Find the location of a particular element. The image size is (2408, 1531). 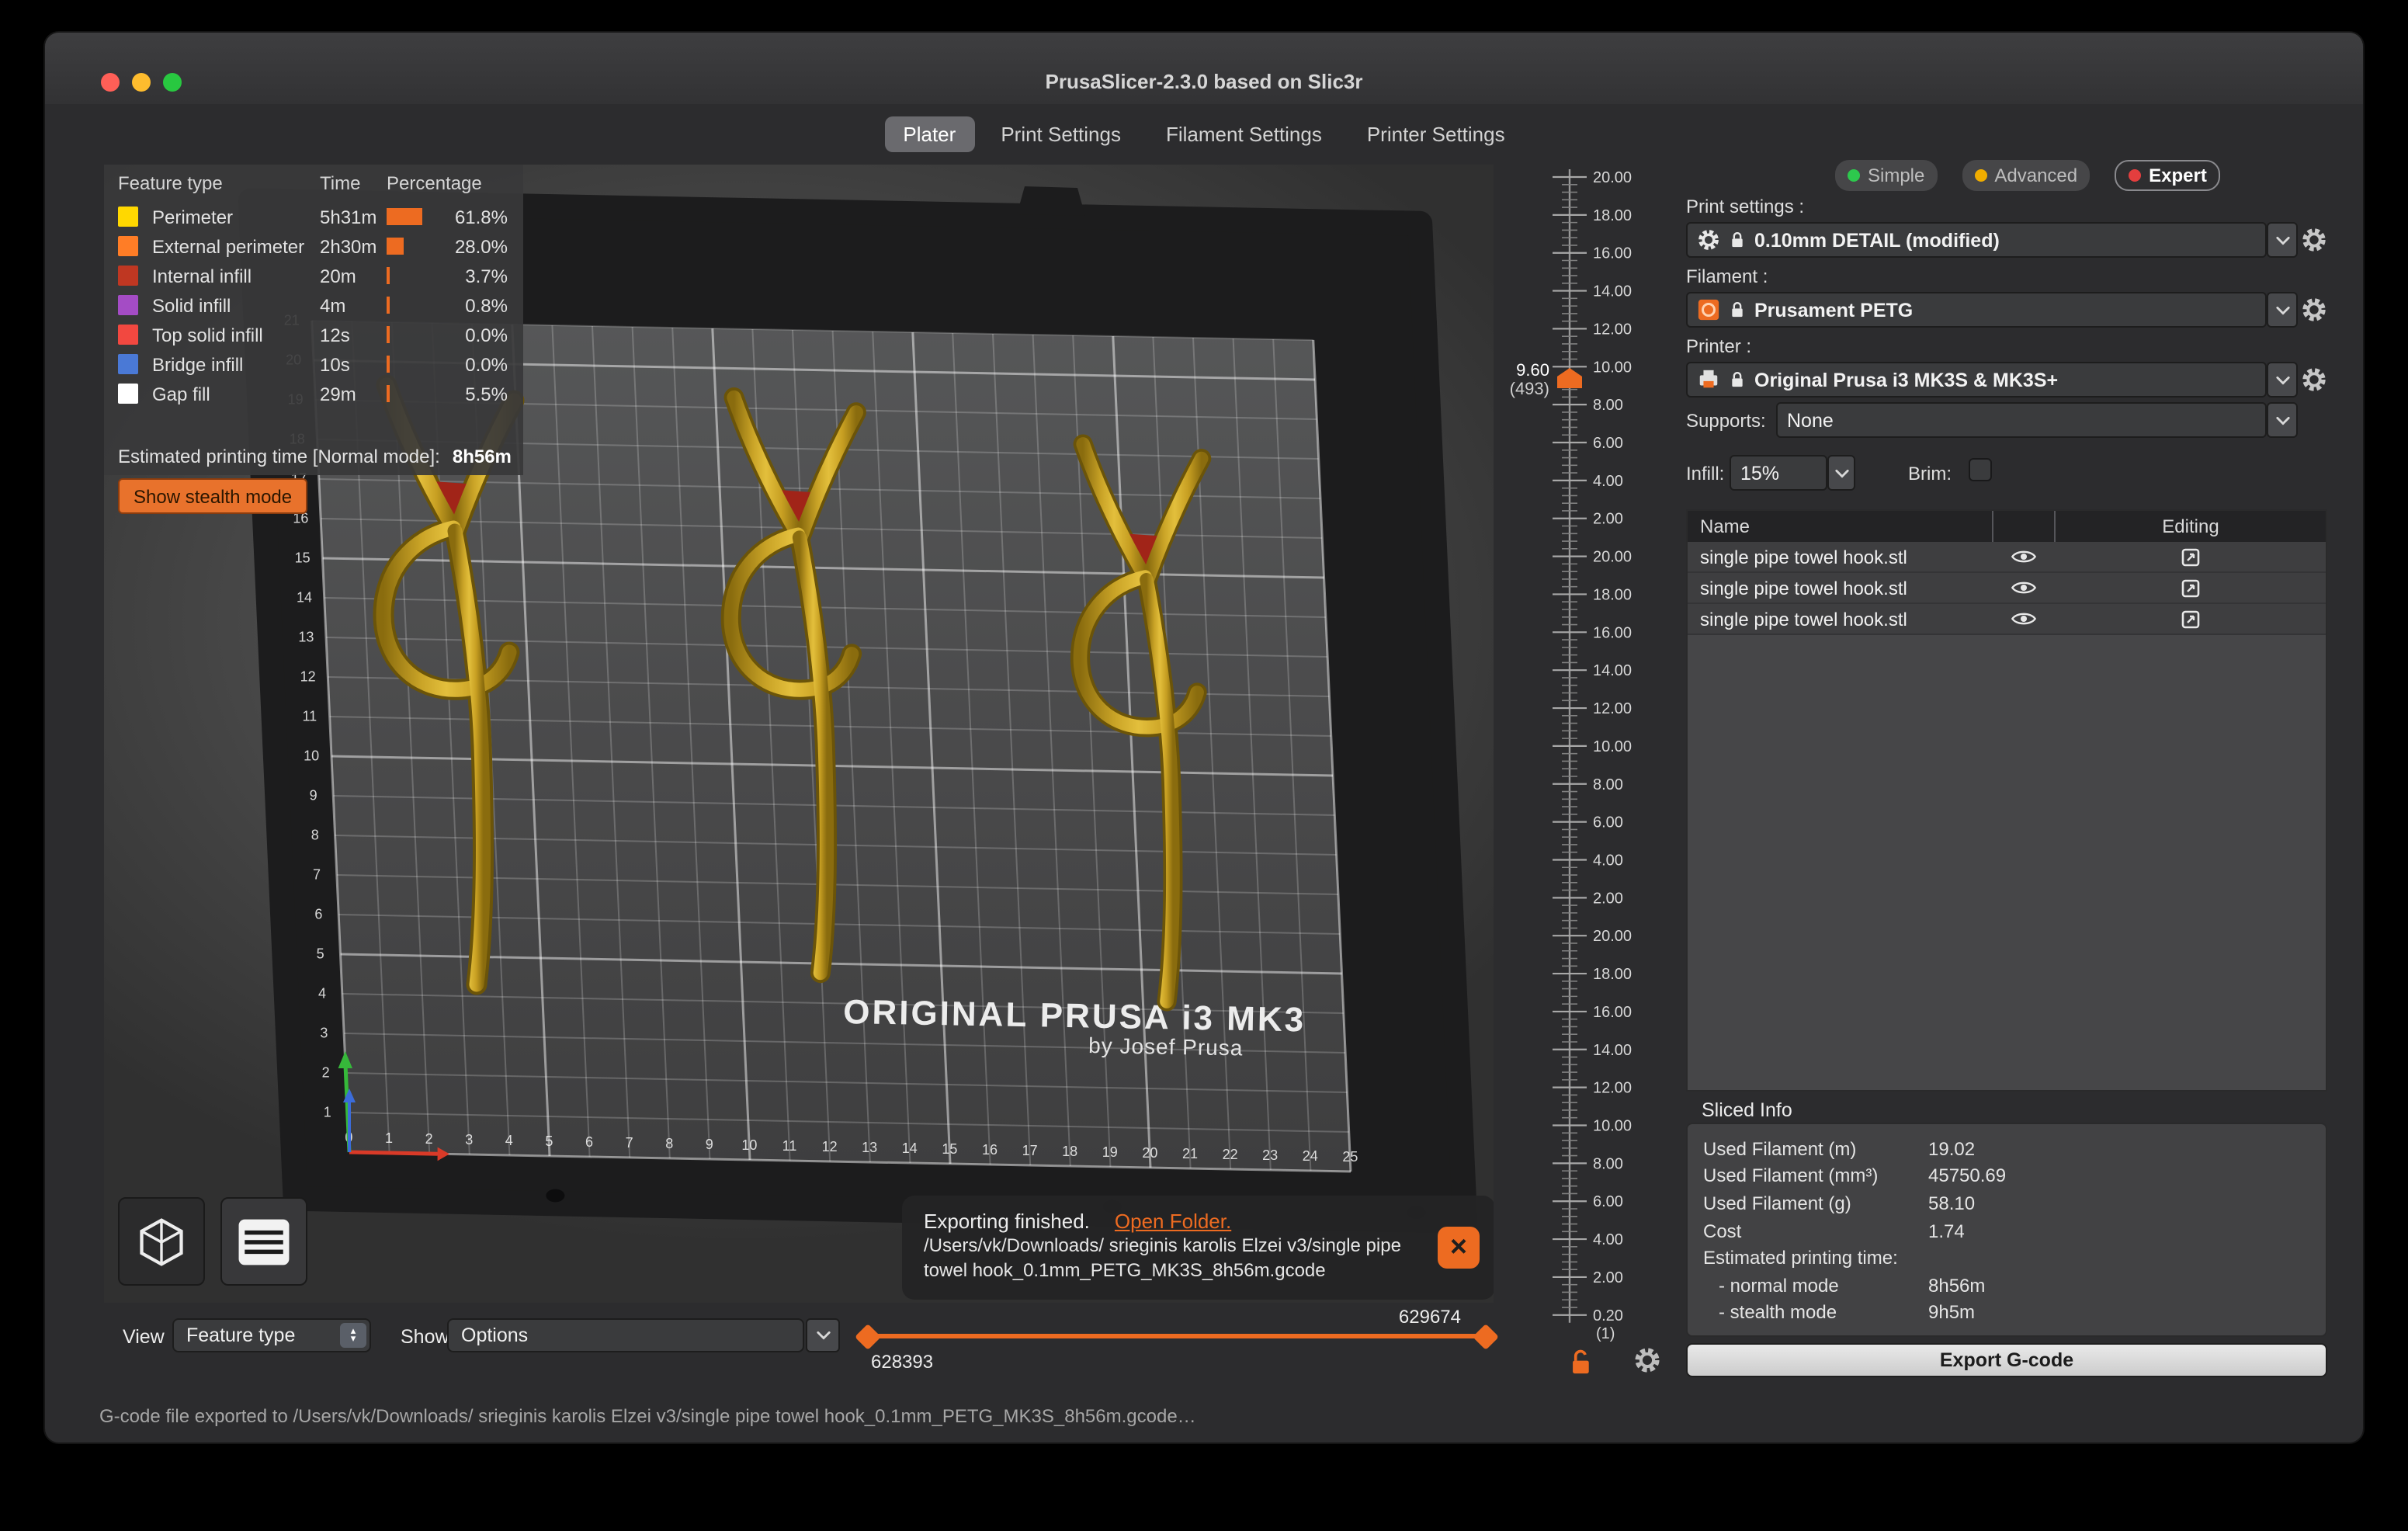

preview-view-button is located at coordinates (263, 1241).